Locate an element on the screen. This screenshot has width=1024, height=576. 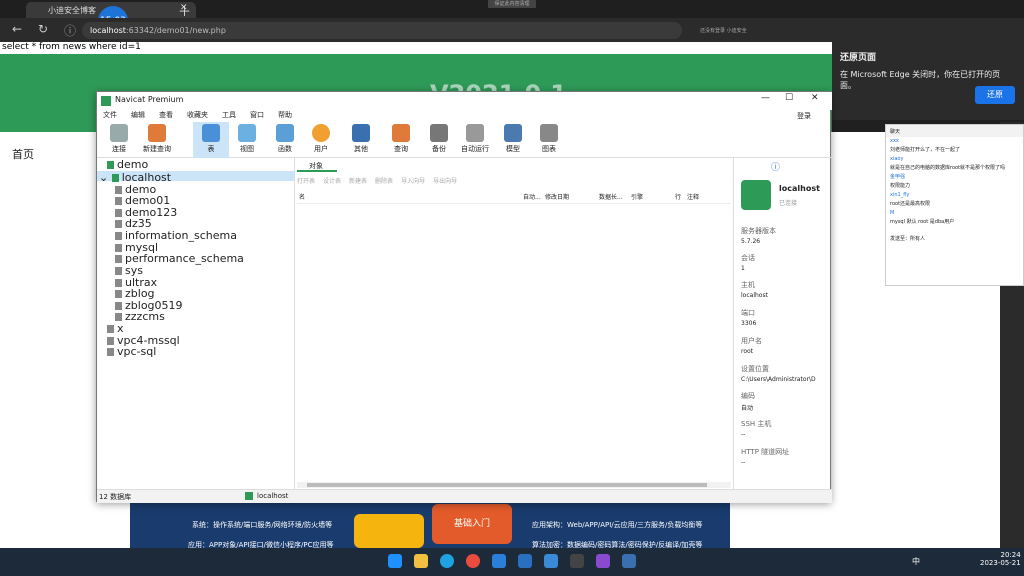
new-query-button: 新建查询 is located at coordinates (157, 139).